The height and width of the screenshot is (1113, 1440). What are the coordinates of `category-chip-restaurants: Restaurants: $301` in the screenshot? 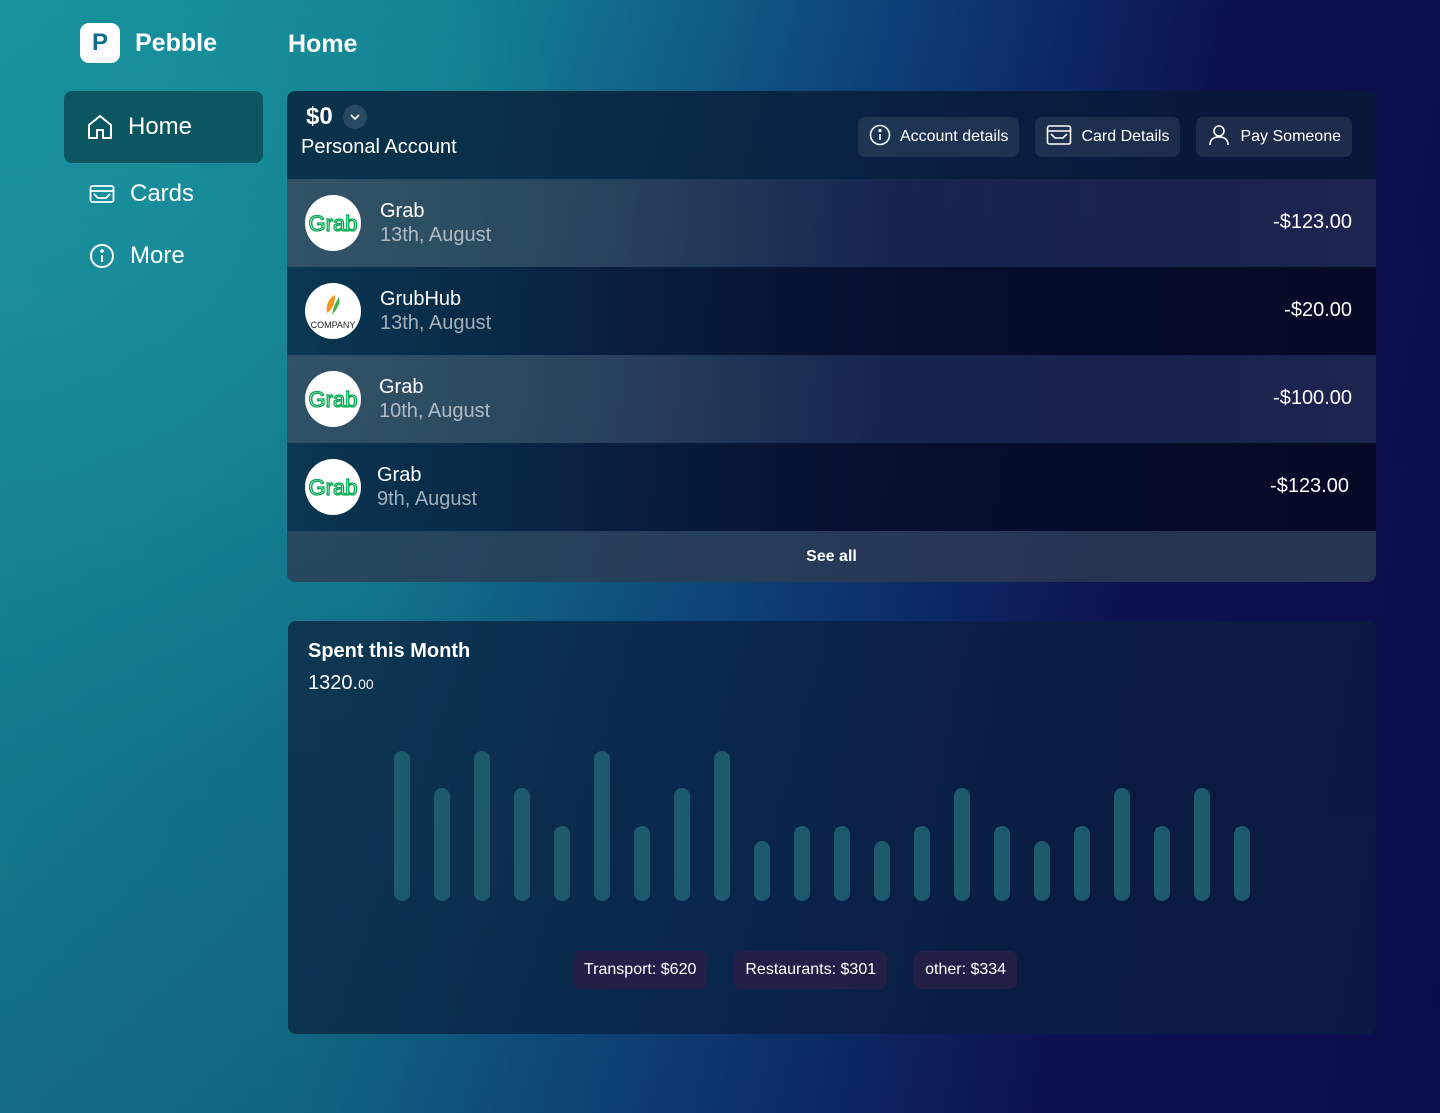 It's located at (811, 970).